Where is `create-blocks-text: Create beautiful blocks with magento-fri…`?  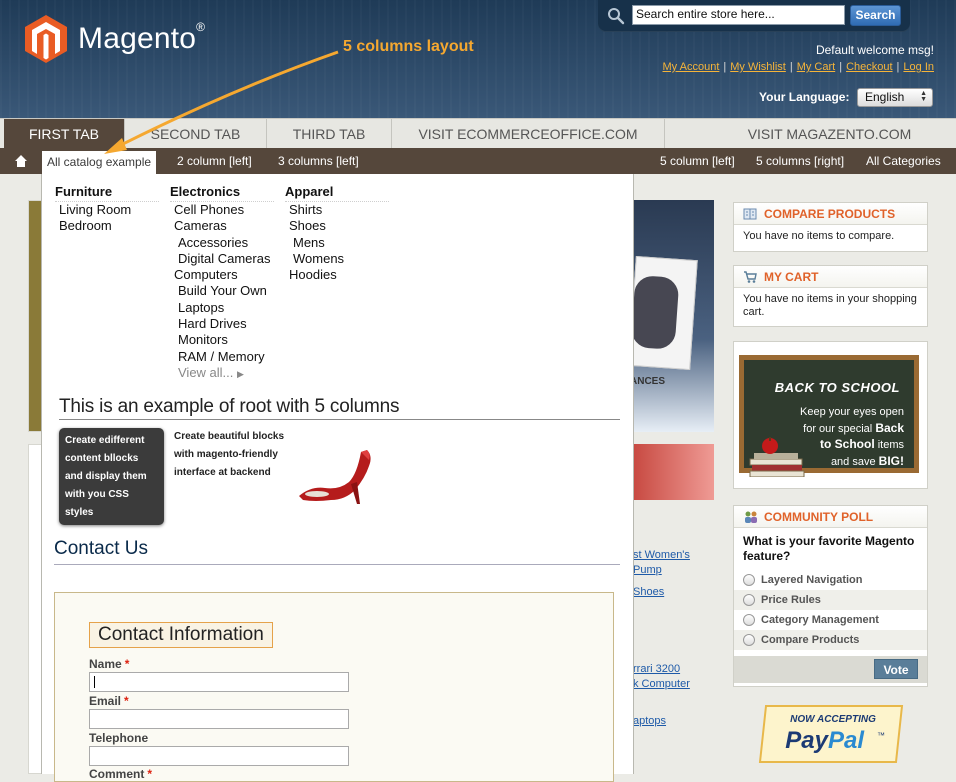
create-blocks-text: Create beautiful blocks with magento-fri… is located at coordinates (229, 454).